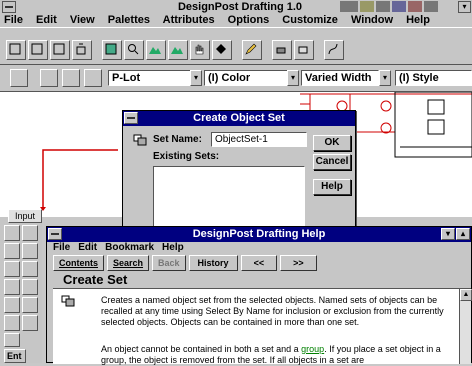  Describe the element at coordinates (134, 50) in the screenshot. I see `zoom-icon` at that location.